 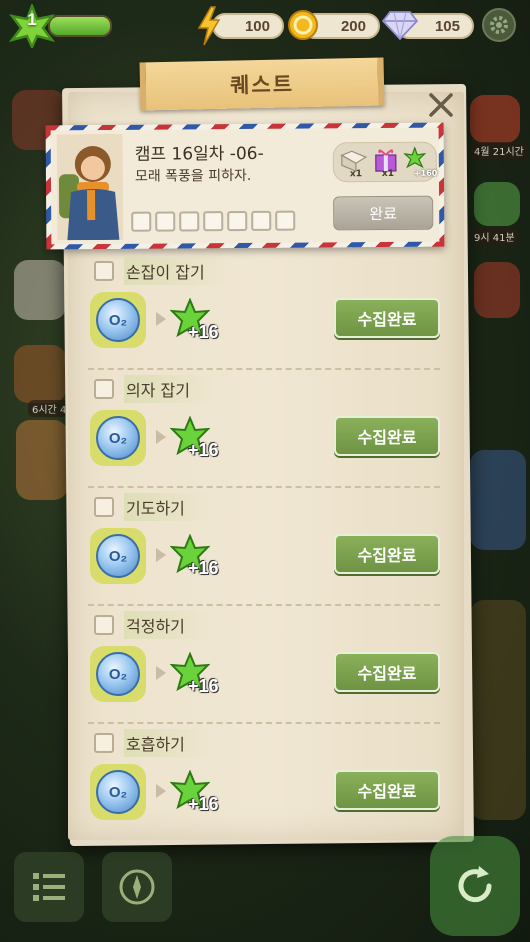 What do you see at coordinates (265, 667) in the screenshot?
I see `task-row: 걱정하기 O₂ +16 수집완료` at bounding box center [265, 667].